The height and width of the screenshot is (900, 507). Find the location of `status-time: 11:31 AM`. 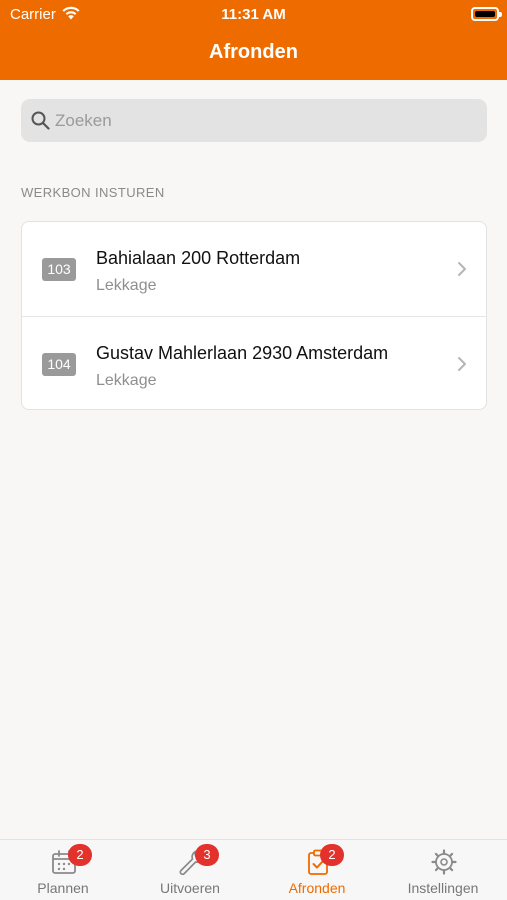

status-time: 11:31 AM is located at coordinates (253, 14).